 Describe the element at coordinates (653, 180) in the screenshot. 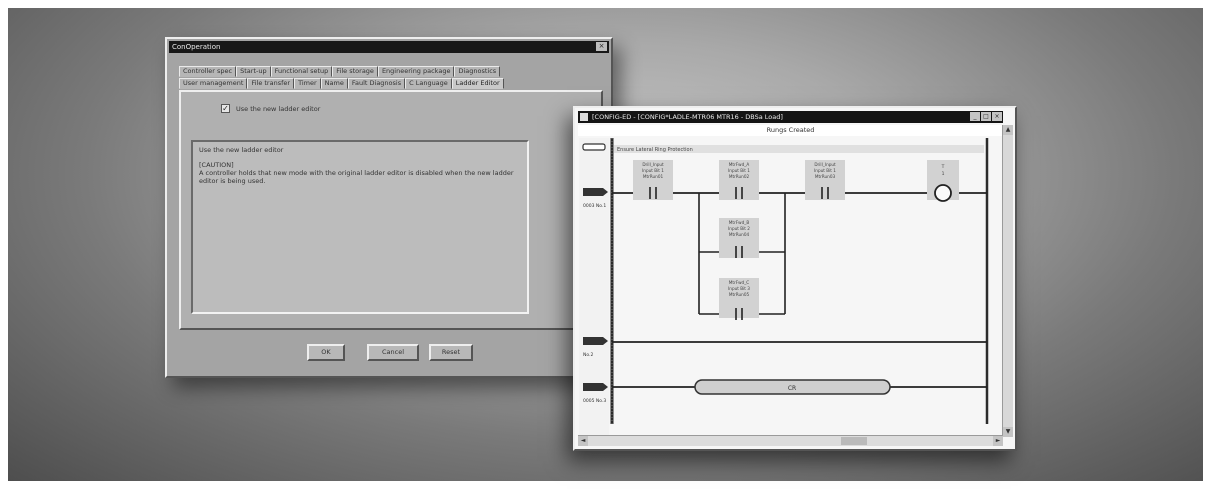

I see `contact-1: Drill_Input Input Bit 1 MtrRun01` at that location.